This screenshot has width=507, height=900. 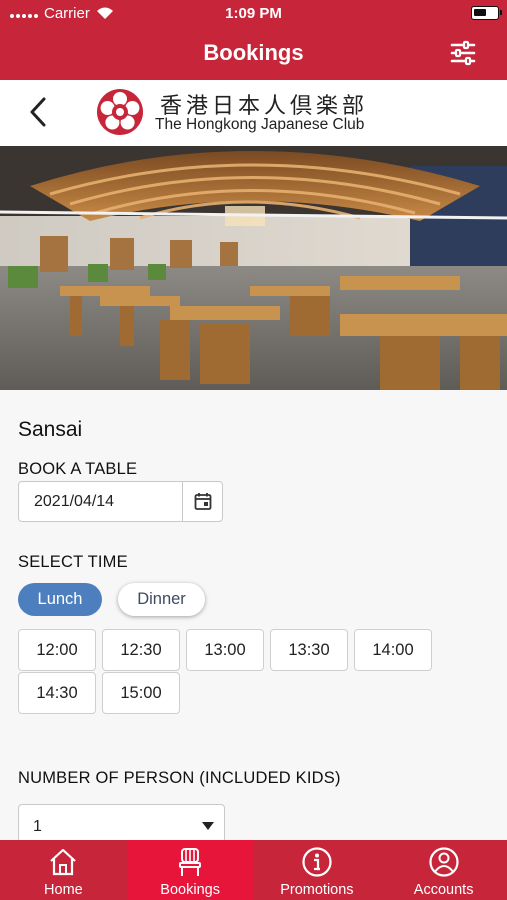 What do you see at coordinates (444, 862) in the screenshot?
I see `user-icon` at bounding box center [444, 862].